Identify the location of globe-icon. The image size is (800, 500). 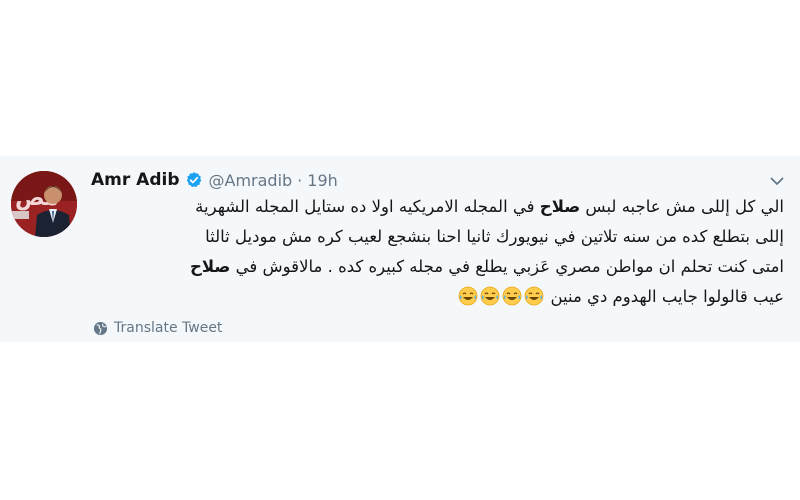
(100, 328).